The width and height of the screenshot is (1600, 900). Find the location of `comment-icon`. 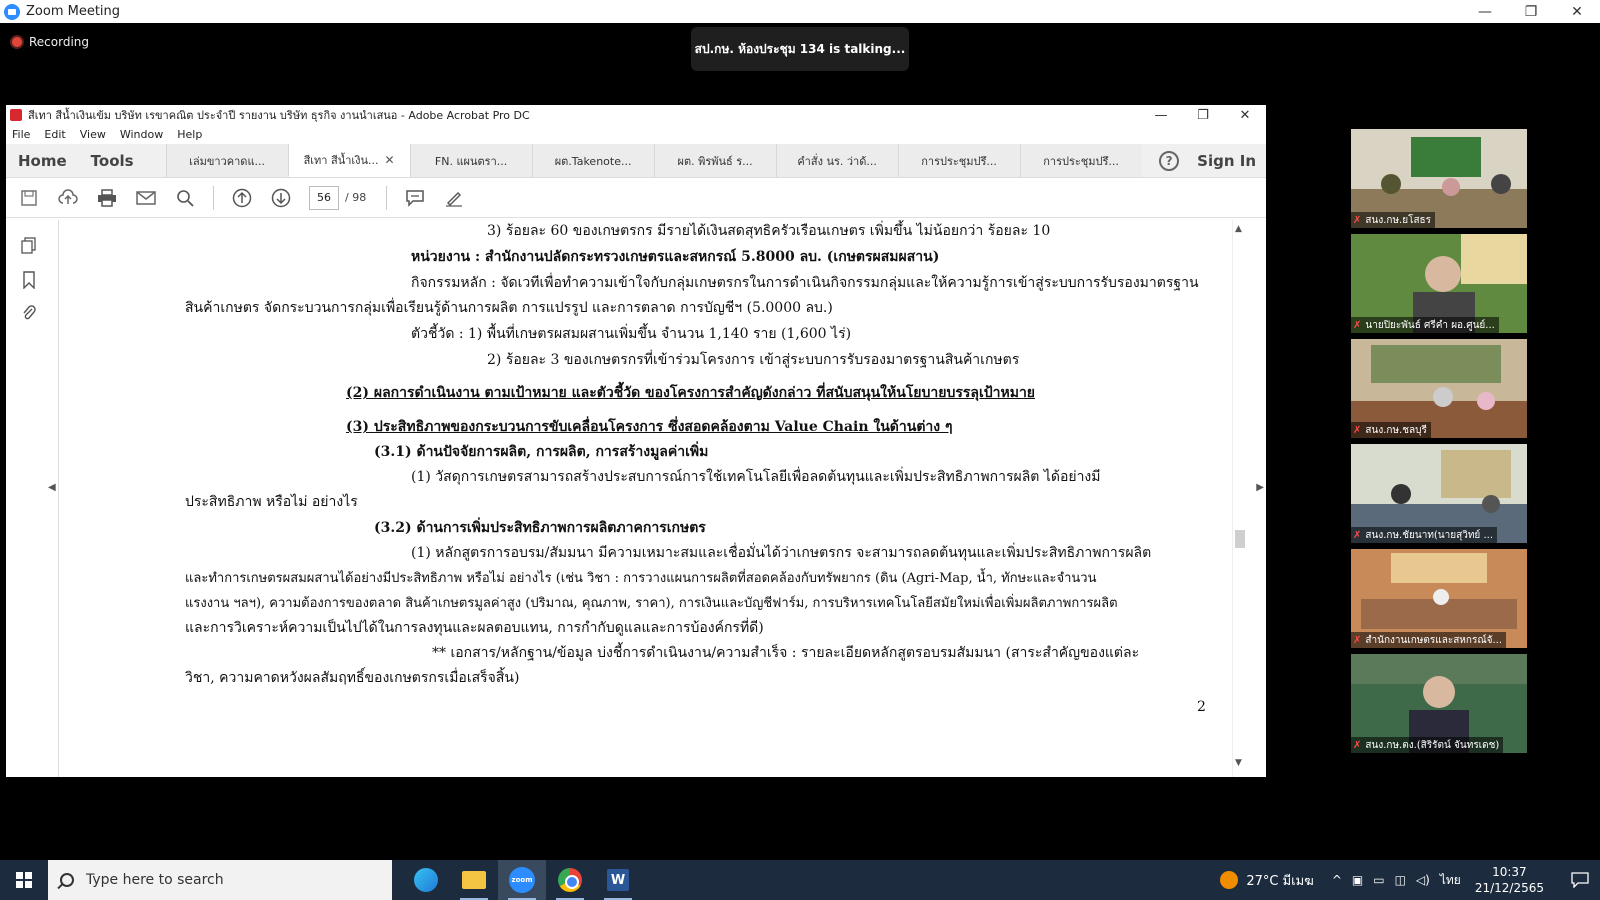

comment-icon is located at coordinates (415, 198).